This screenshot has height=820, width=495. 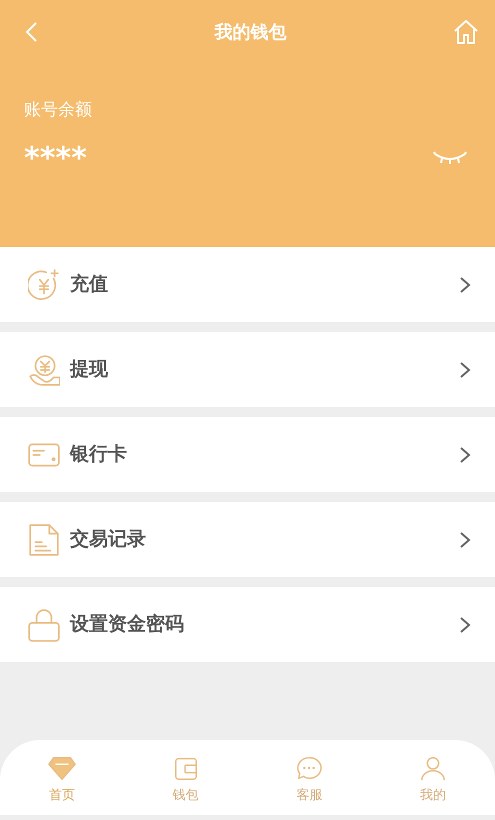 What do you see at coordinates (127, 625) in the screenshot?
I see `menu-label: 设置资金密码` at bounding box center [127, 625].